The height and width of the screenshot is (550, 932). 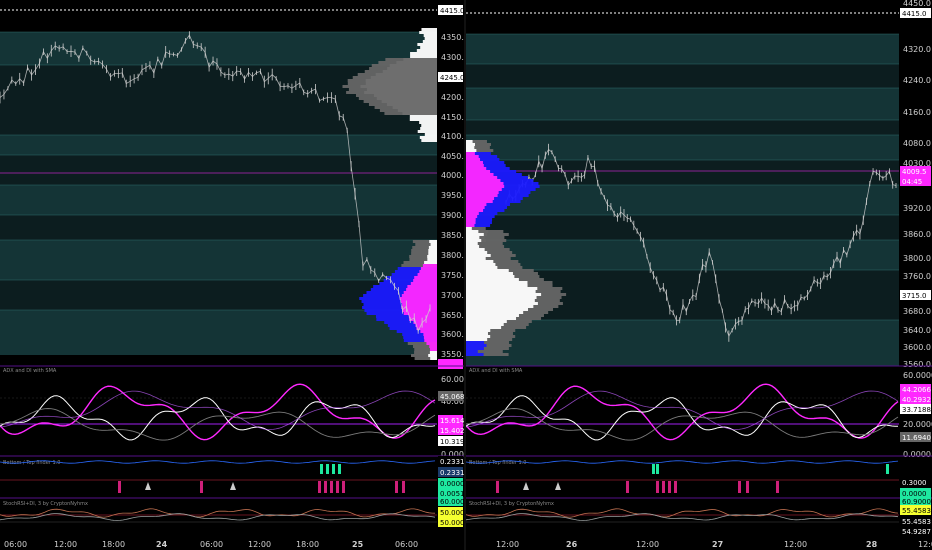 I want to click on time-axis-label: 28, so click(x=872, y=544).